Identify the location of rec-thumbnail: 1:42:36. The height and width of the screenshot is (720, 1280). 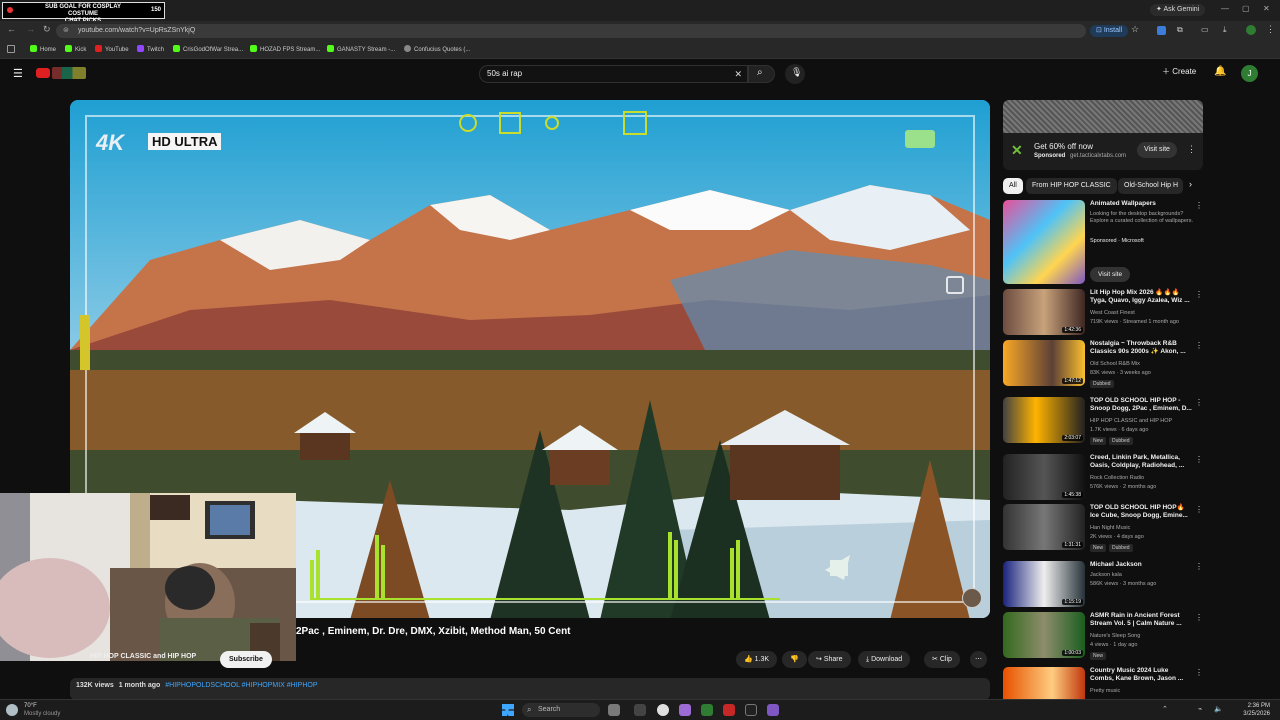
(1044, 312).